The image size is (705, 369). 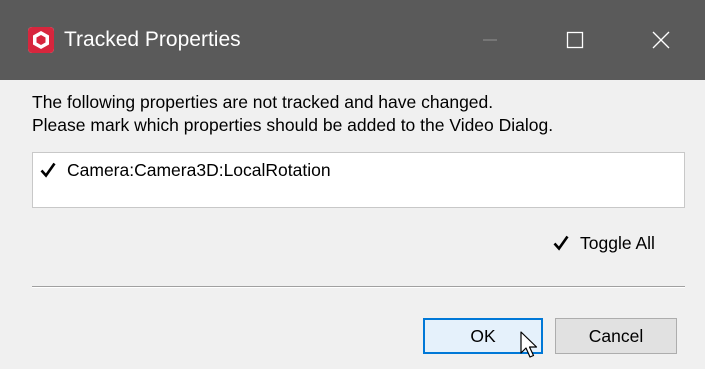 I want to click on window-title: Tracked Properties, so click(x=152, y=39).